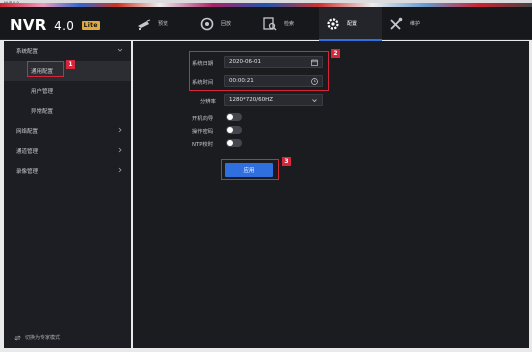  What do you see at coordinates (270, 23) in the screenshot?
I see `search-icon` at bounding box center [270, 23].